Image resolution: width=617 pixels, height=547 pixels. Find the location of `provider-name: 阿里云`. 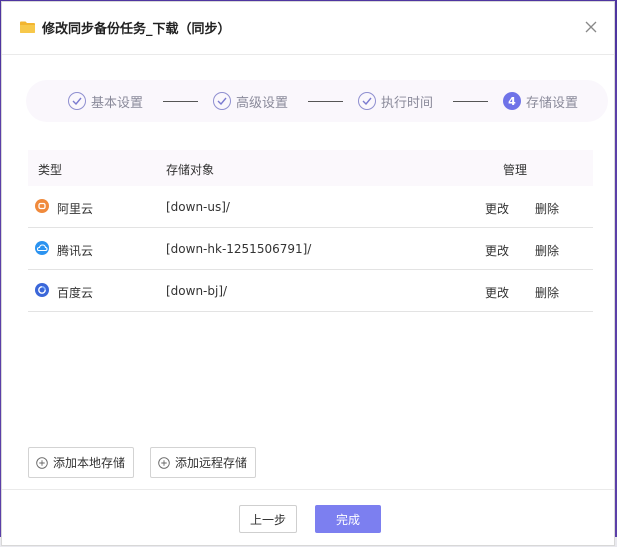

provider-name: 阿里云 is located at coordinates (75, 209).